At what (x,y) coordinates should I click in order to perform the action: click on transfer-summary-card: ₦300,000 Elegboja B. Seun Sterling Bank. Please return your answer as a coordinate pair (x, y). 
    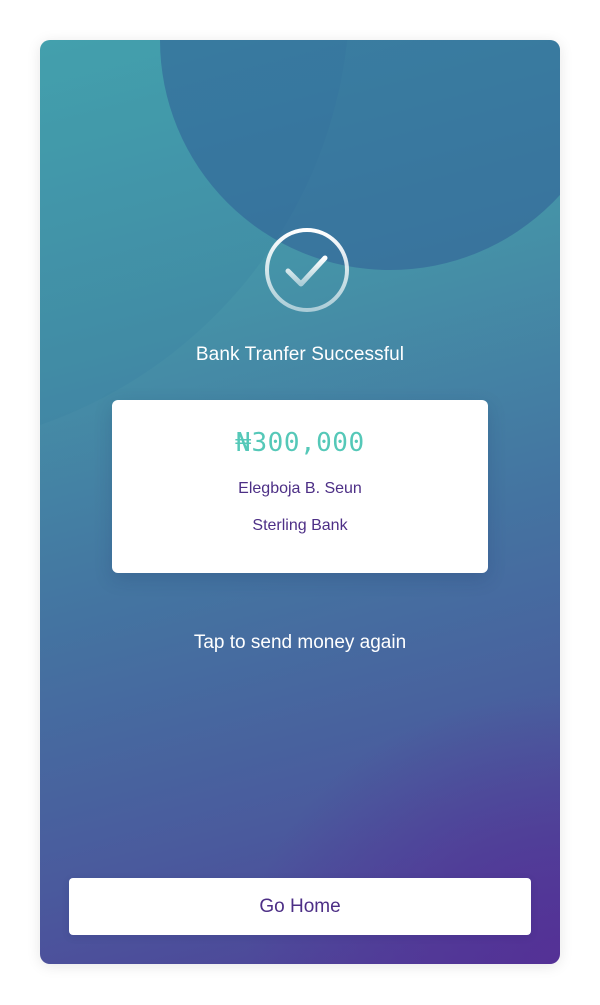
    Looking at the image, I should click on (300, 486).